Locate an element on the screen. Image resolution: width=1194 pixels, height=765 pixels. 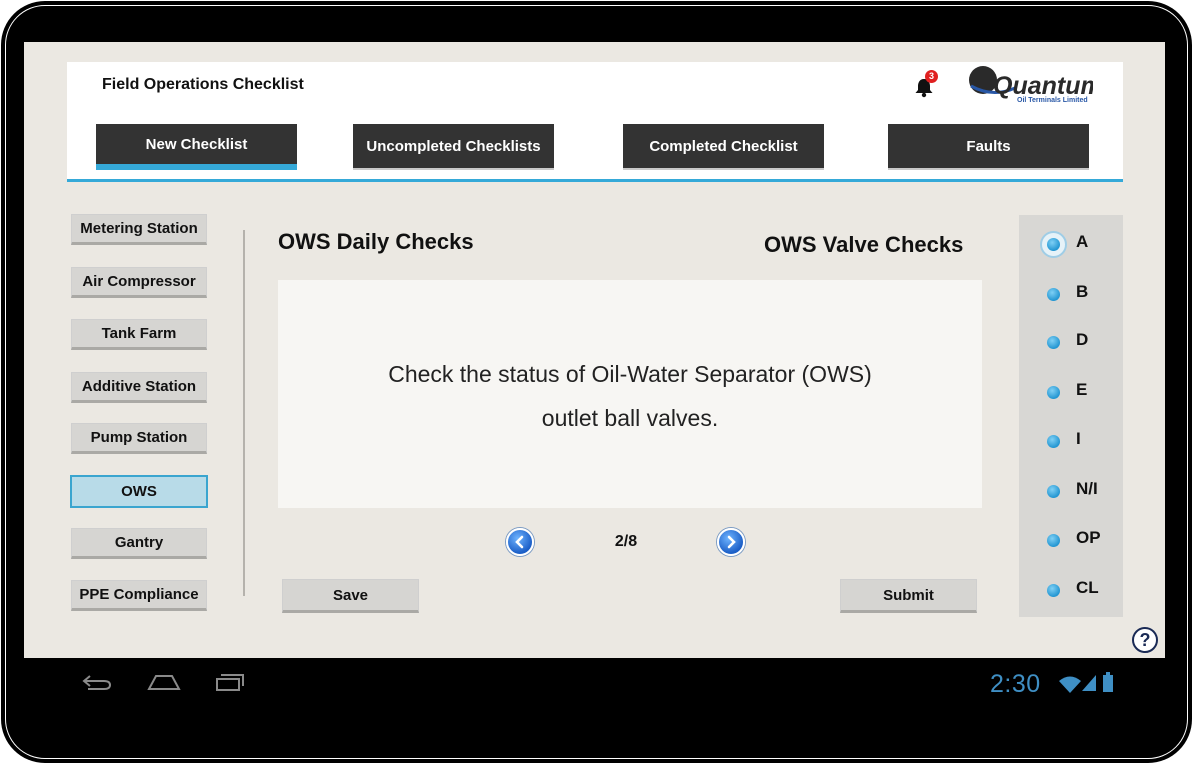
subsection-title: OWS Valve Checks is located at coordinates (864, 244).